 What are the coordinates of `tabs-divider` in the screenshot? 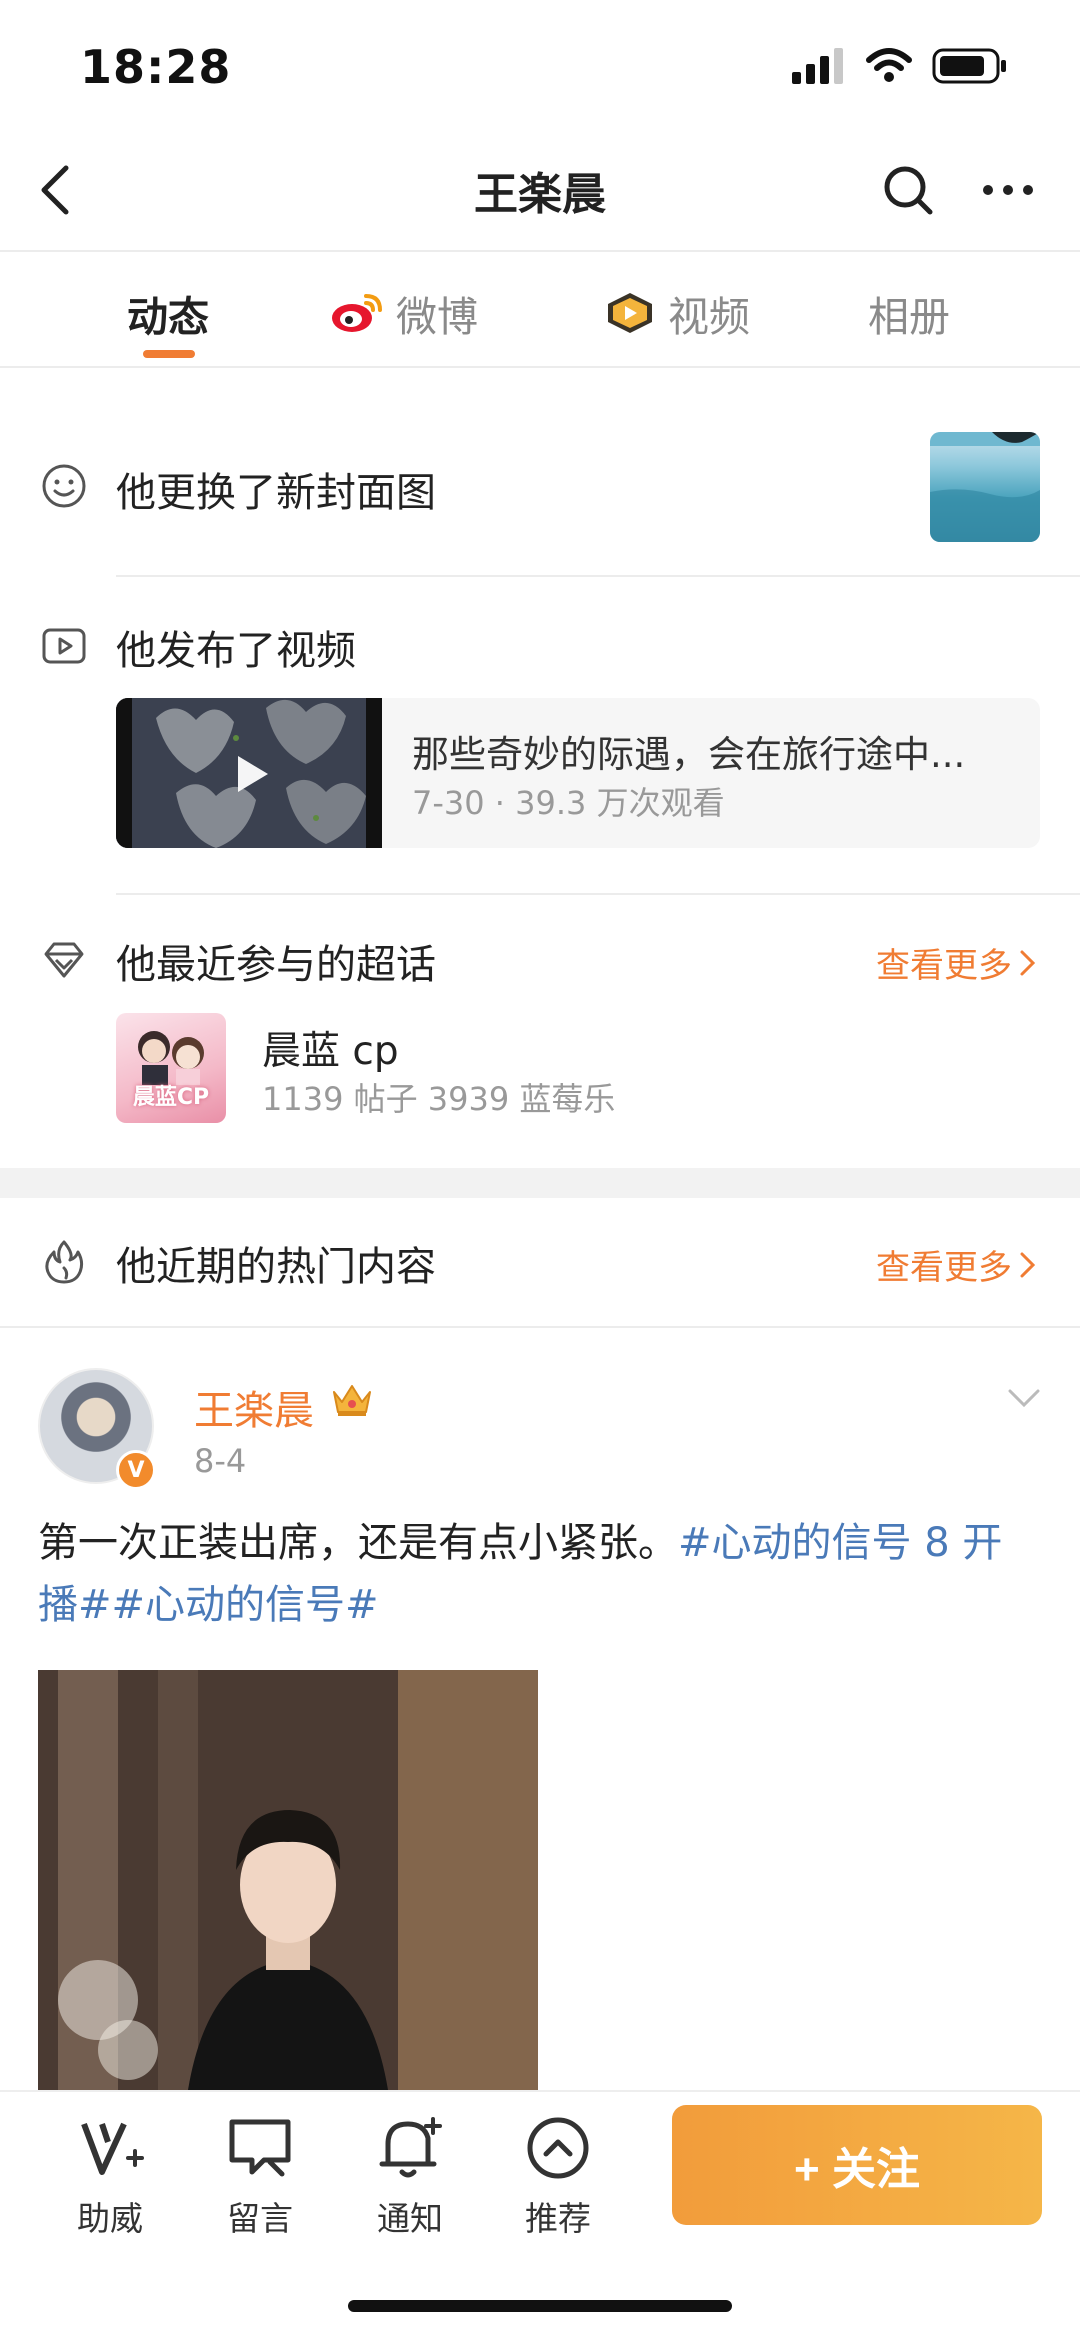 It's located at (540, 367).